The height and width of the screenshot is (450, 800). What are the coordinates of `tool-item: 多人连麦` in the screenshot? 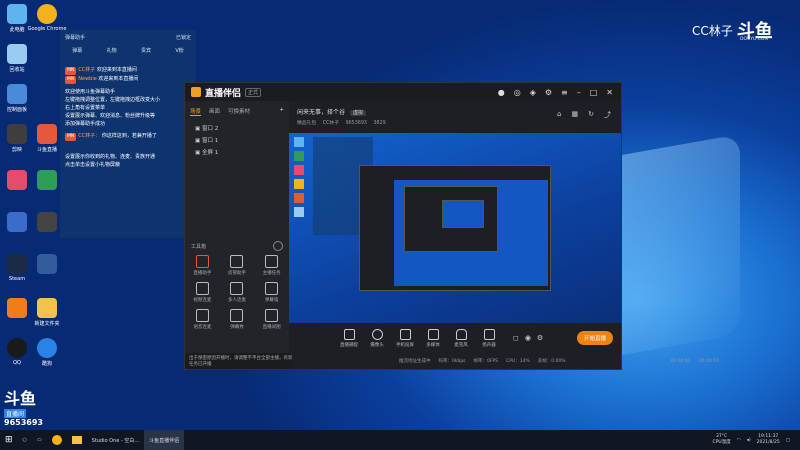 It's located at (237, 292).